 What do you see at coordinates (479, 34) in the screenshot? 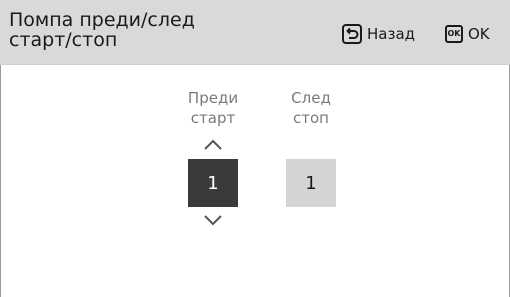
I see `ok-button-label: OK` at bounding box center [479, 34].